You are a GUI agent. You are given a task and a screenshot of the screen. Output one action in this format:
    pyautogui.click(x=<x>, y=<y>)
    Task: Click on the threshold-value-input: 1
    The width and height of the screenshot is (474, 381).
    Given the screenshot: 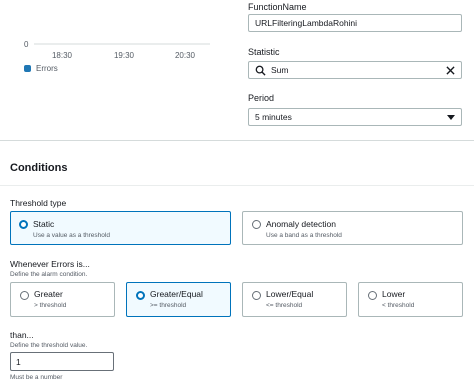 What is the action you would take?
    pyautogui.click(x=62, y=361)
    